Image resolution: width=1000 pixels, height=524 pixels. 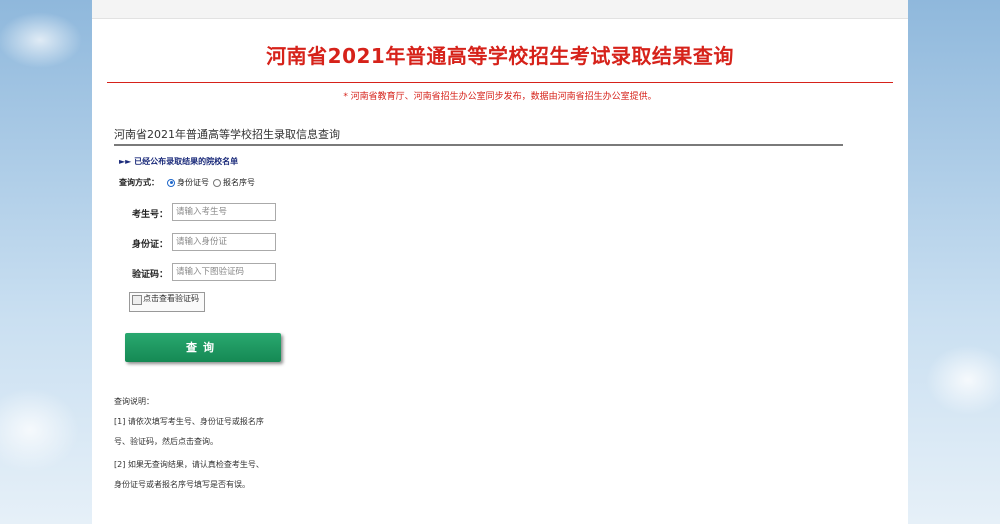 What do you see at coordinates (478, 145) in the screenshot?
I see `section-divider` at bounding box center [478, 145].